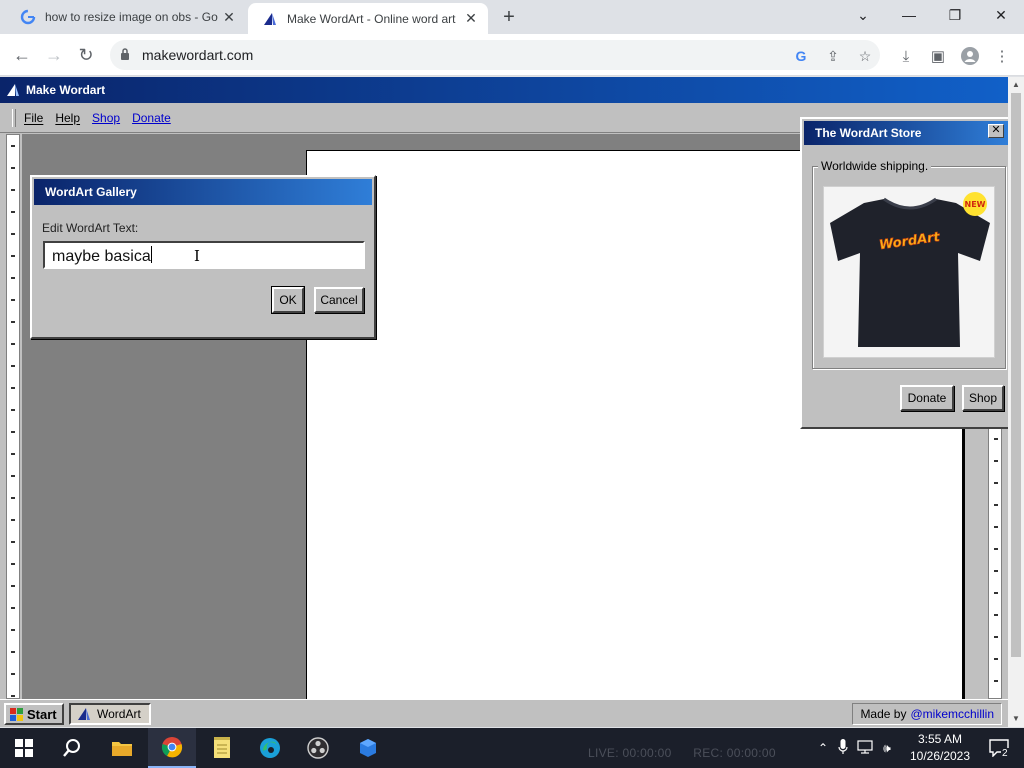  Describe the element at coordinates (131, 17) in the screenshot. I see `tab-title: how to resize image on obs - Go` at that location.